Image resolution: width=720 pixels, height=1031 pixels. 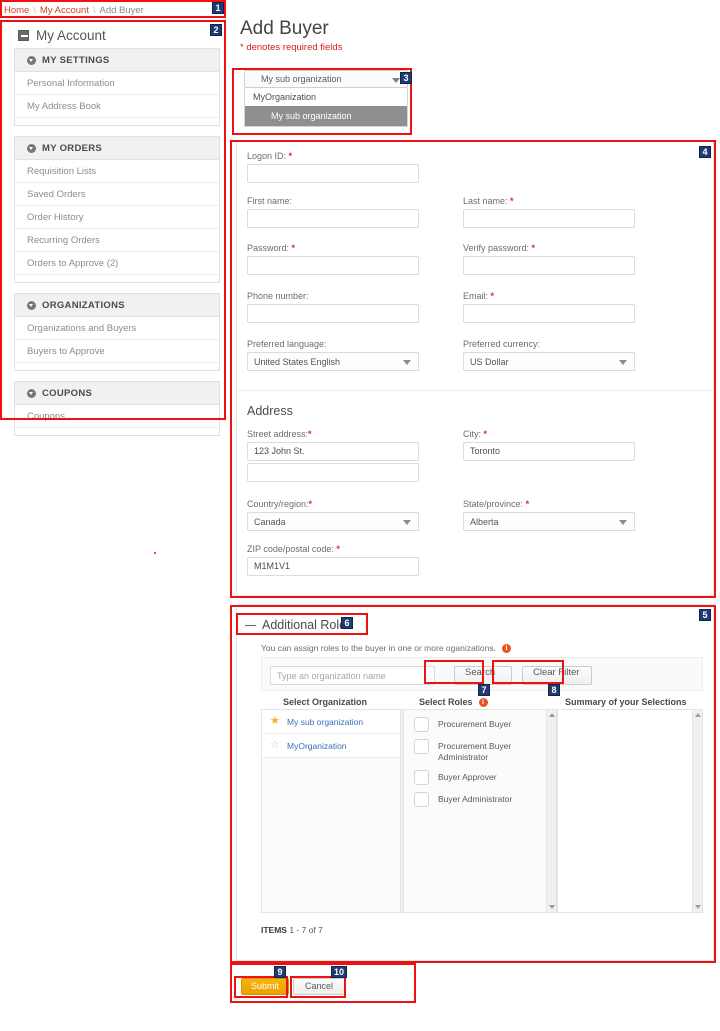 What do you see at coordinates (475, 35) in the screenshot?
I see `main-header: Add Buyer * denotes required fields` at bounding box center [475, 35].